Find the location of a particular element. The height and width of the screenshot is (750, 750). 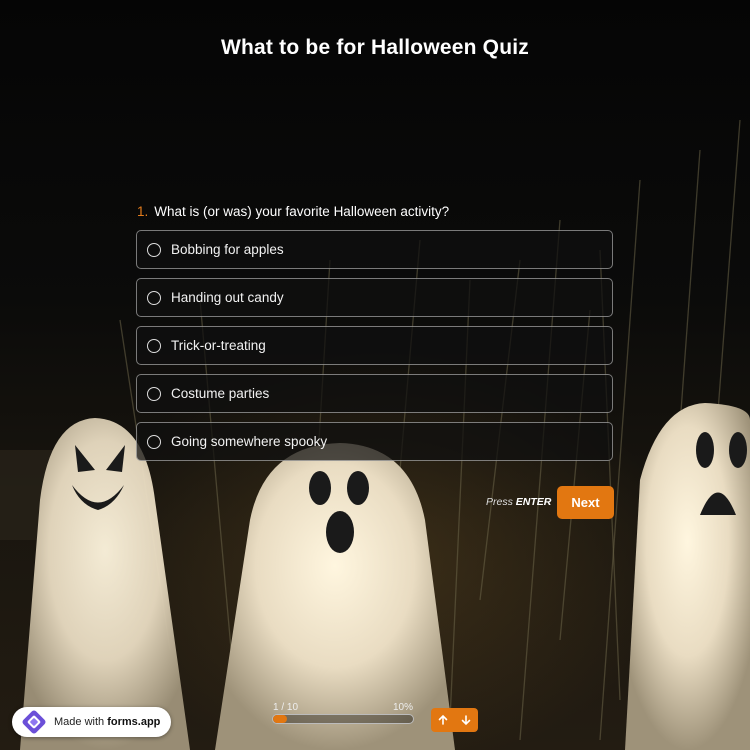

option-label: Handing out candy is located at coordinates (227, 297).